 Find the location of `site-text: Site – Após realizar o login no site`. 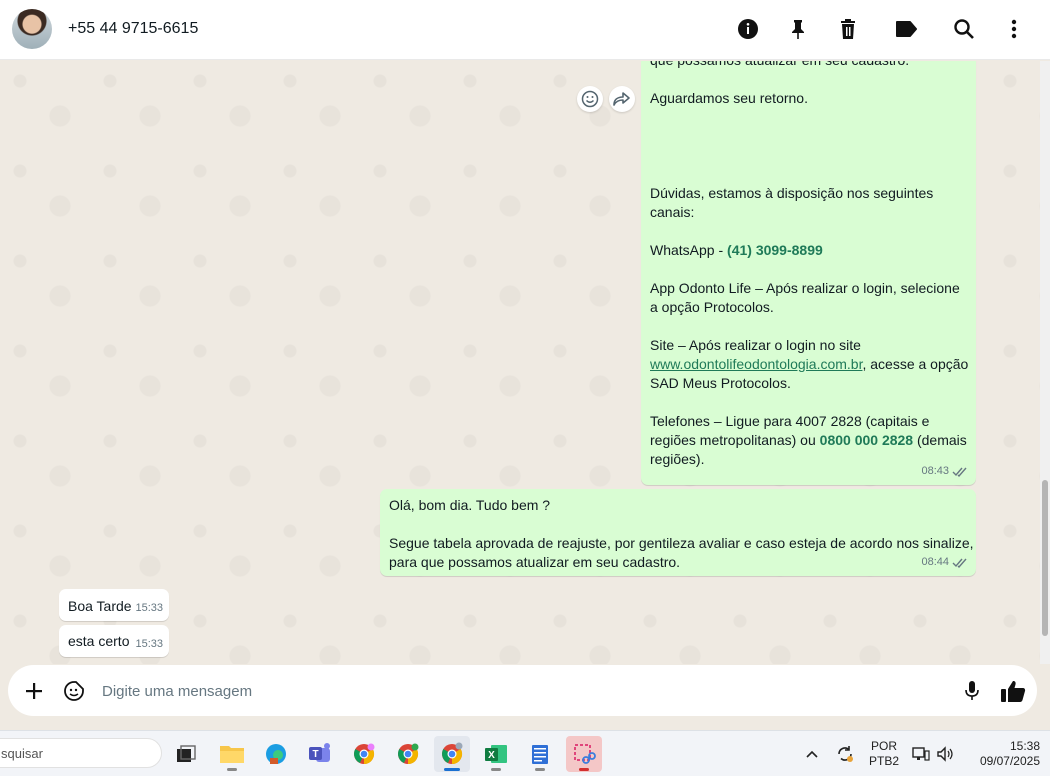

site-text: Site – Após realizar o login no site is located at coordinates (755, 345).